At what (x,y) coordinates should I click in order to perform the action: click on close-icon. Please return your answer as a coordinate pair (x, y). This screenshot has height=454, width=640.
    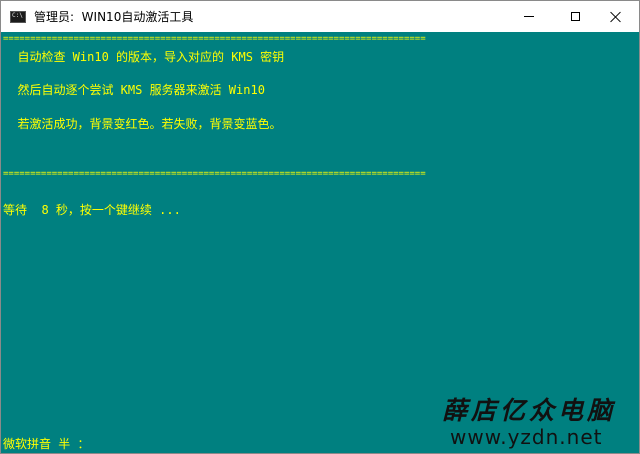
    Looking at the image, I should click on (616, 17).